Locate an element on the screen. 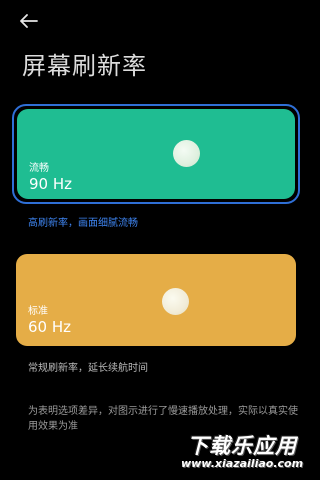  option-value: 60 Hz is located at coordinates (50, 327).